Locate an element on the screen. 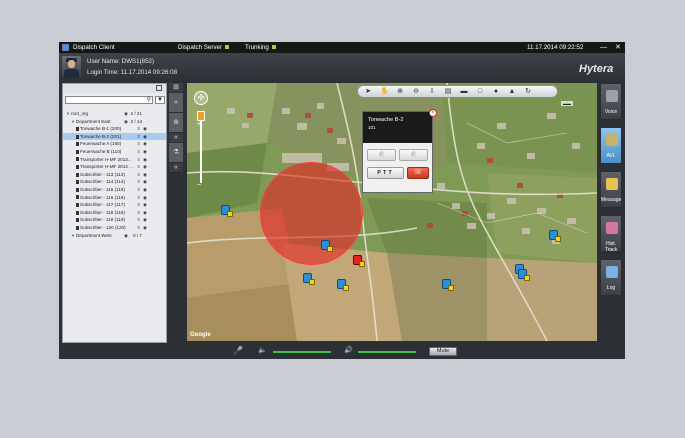 This screenshot has height=438, width=685. dispatch-server-label: Dispatch Server is located at coordinates (200, 47).